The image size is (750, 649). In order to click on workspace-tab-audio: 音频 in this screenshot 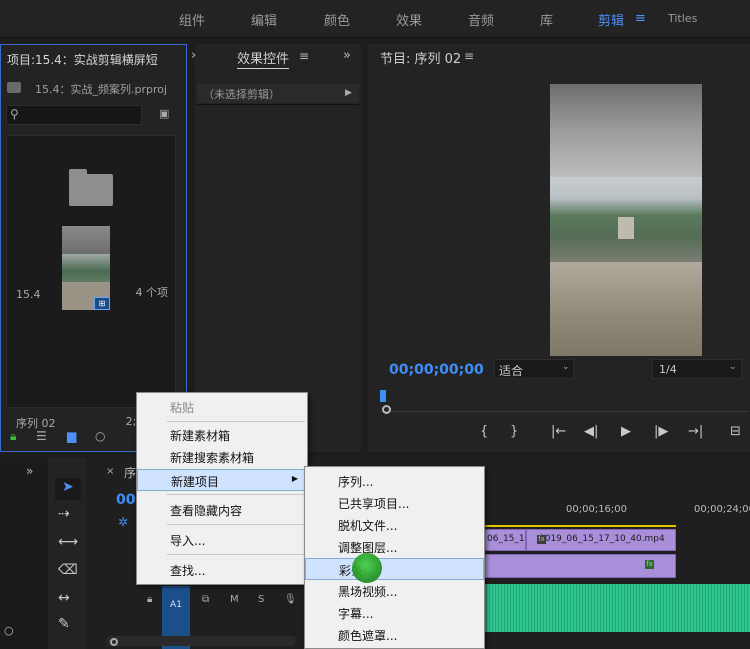, I will do `click(481, 19)`.